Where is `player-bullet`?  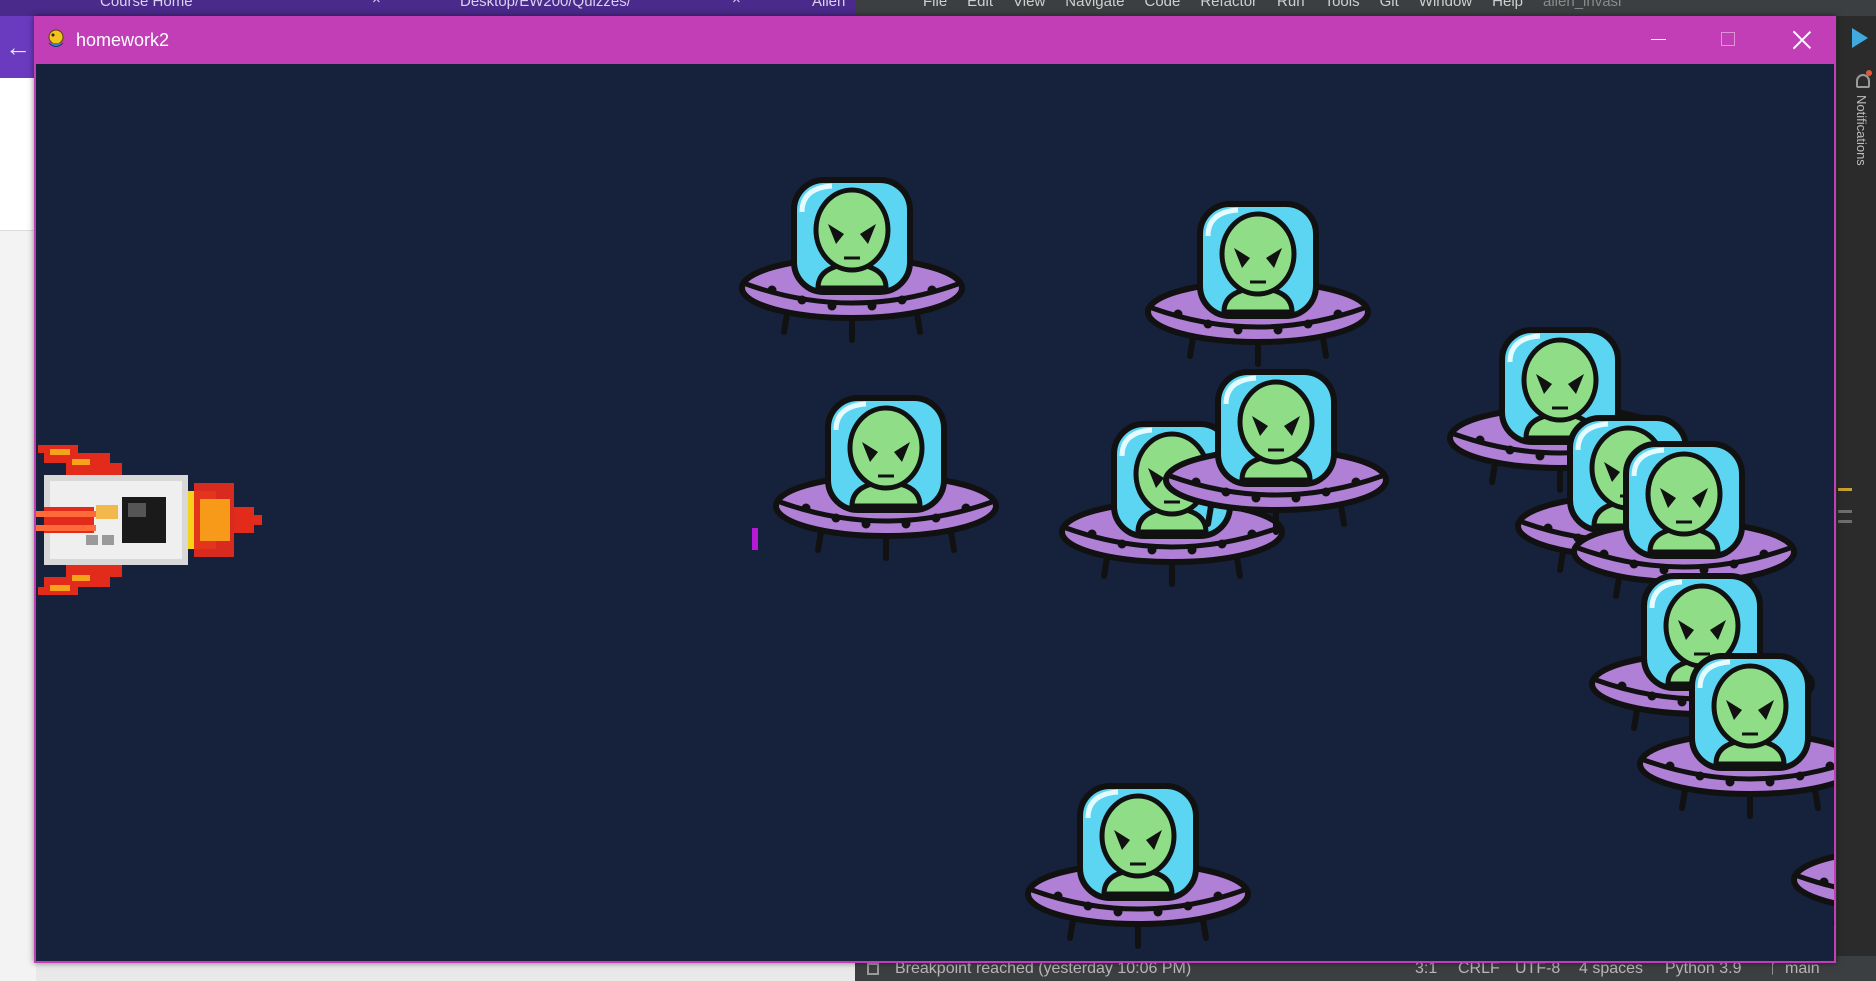 player-bullet is located at coordinates (755, 539).